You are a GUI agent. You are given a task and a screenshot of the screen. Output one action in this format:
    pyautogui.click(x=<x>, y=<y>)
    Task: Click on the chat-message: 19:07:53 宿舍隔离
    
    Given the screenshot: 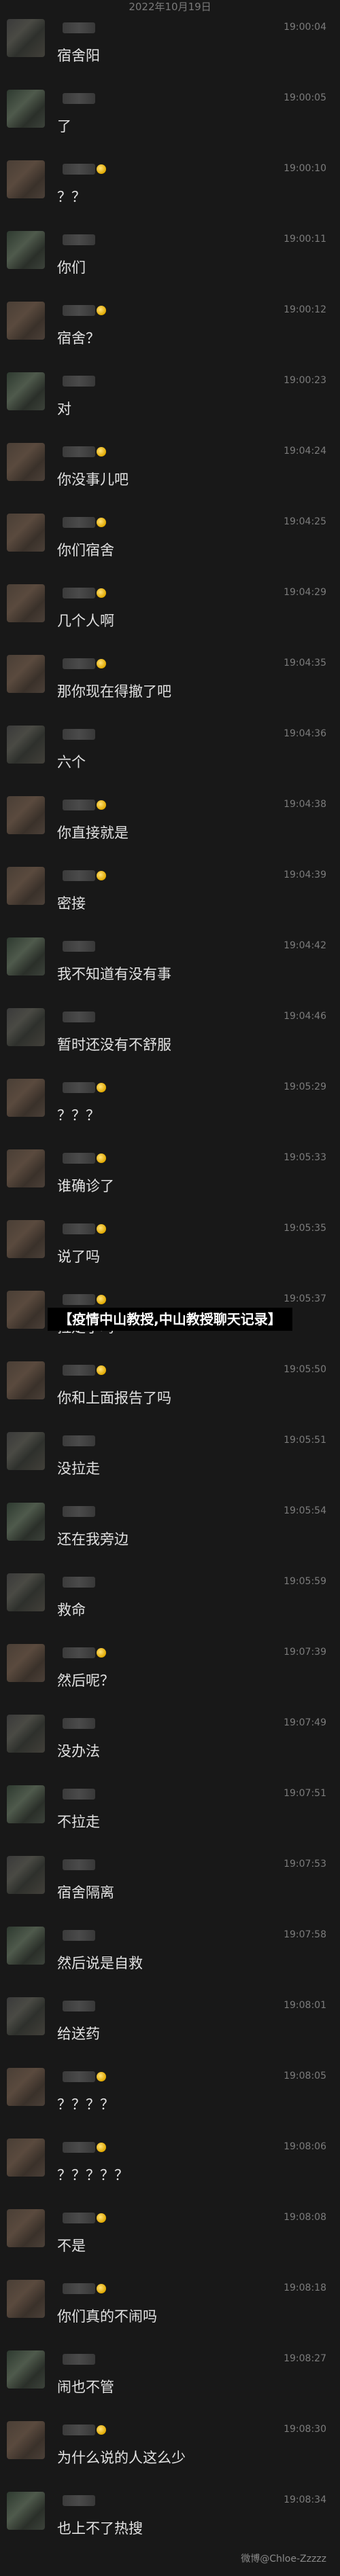 What is the action you would take?
    pyautogui.click(x=170, y=1884)
    